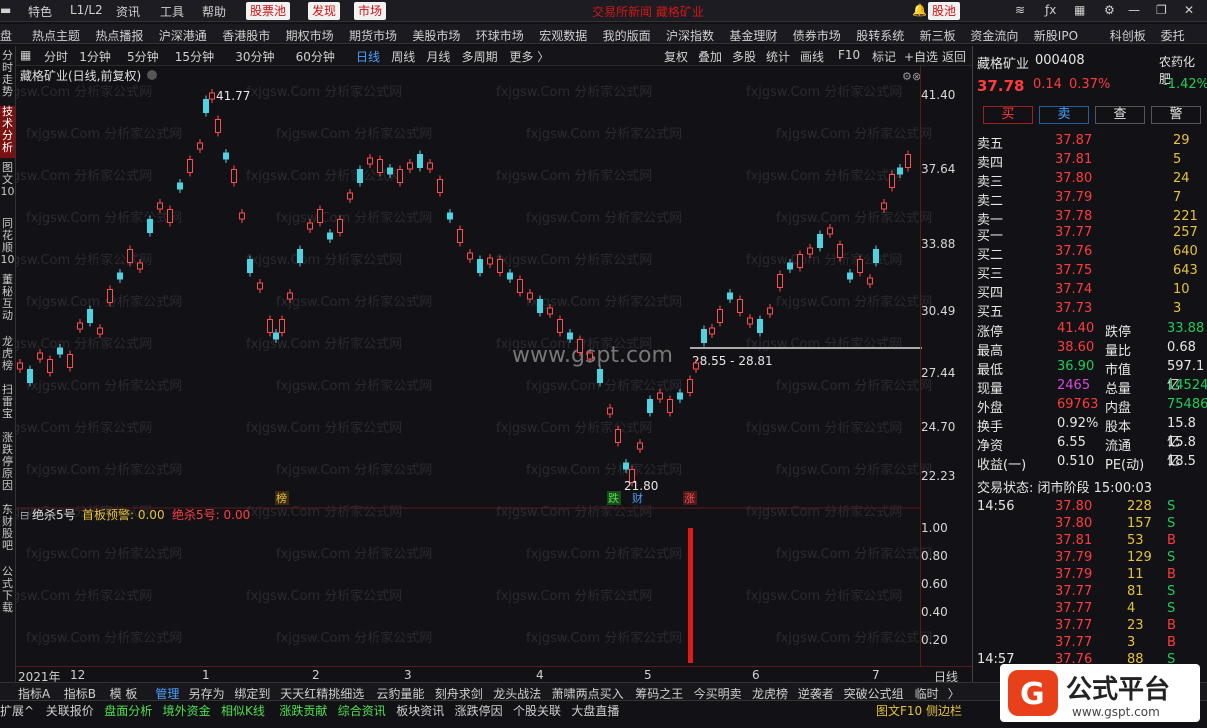 Image resolution: width=1207 pixels, height=728 pixels. Describe the element at coordinates (310, 35) in the screenshot. I see `sector-tab-4: 期权市场` at that location.